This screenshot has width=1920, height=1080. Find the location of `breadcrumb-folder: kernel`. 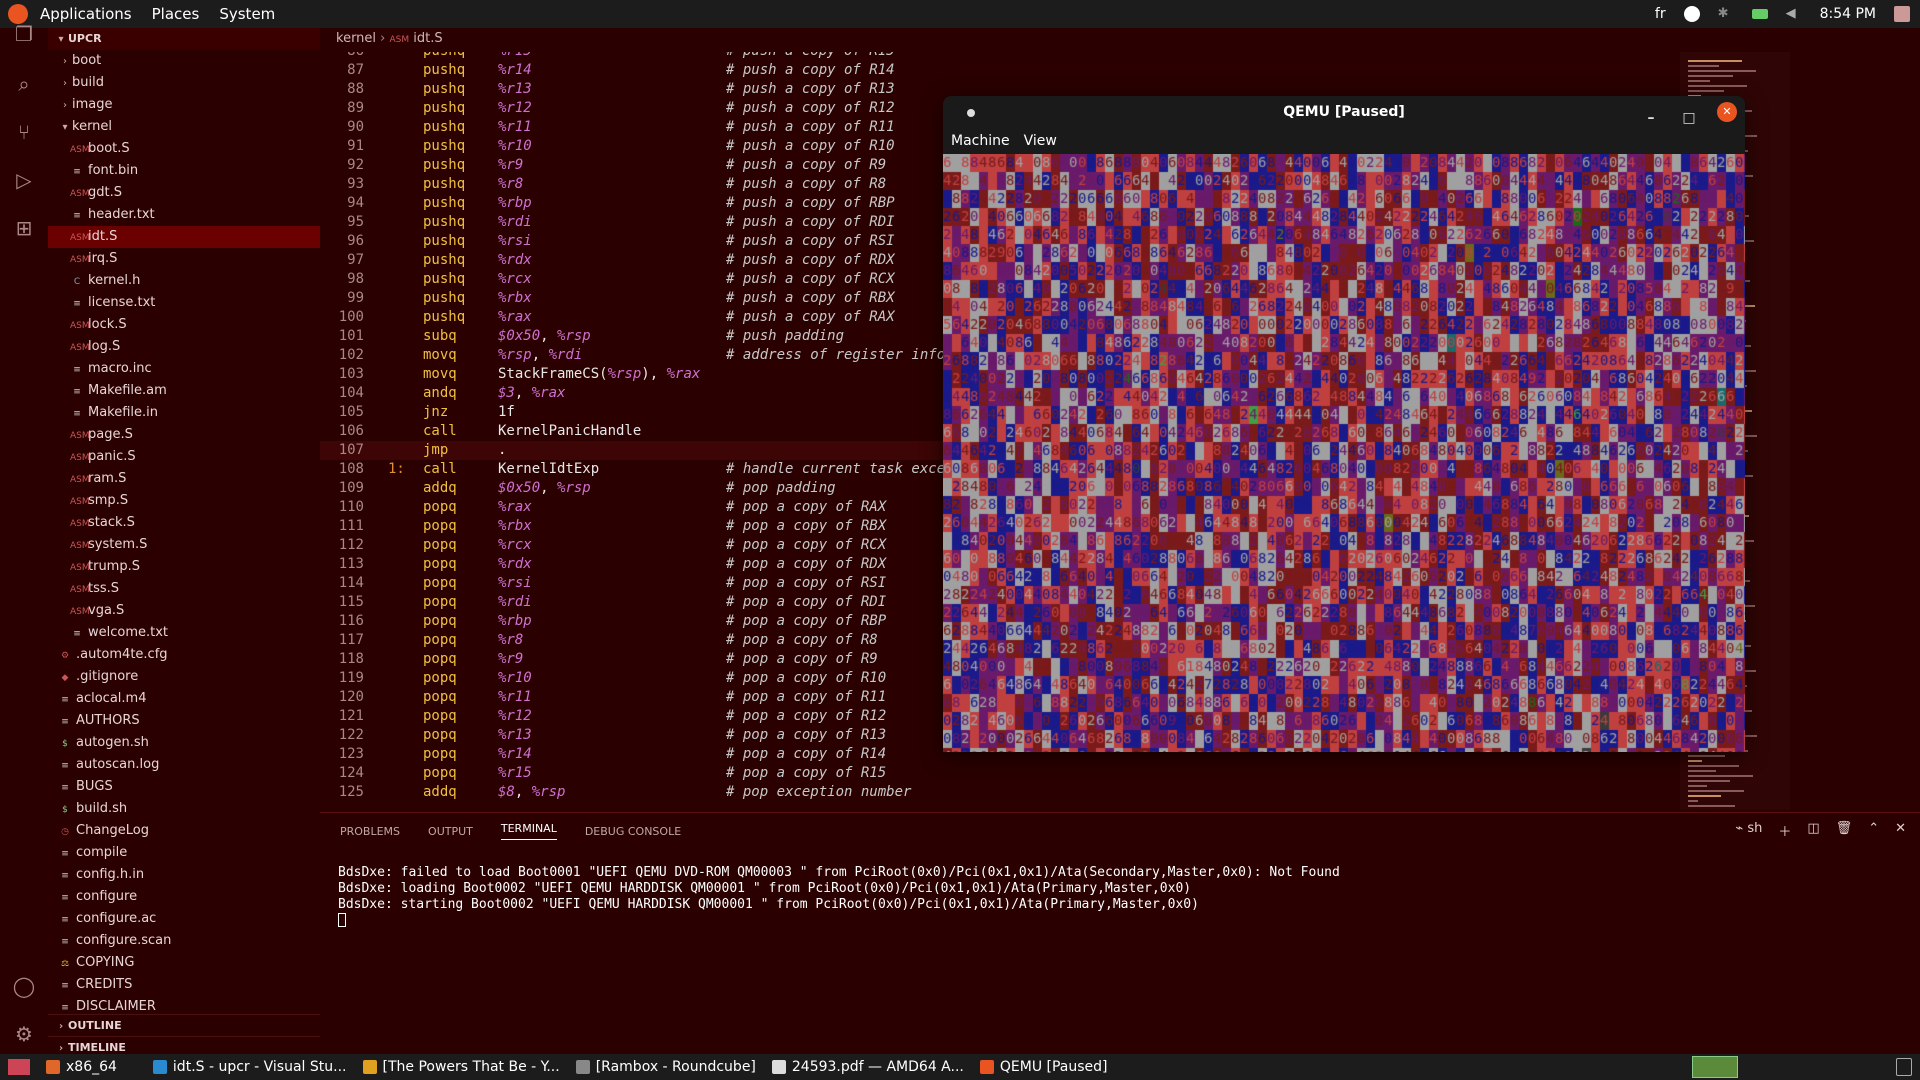

breadcrumb-folder: kernel is located at coordinates (356, 38).